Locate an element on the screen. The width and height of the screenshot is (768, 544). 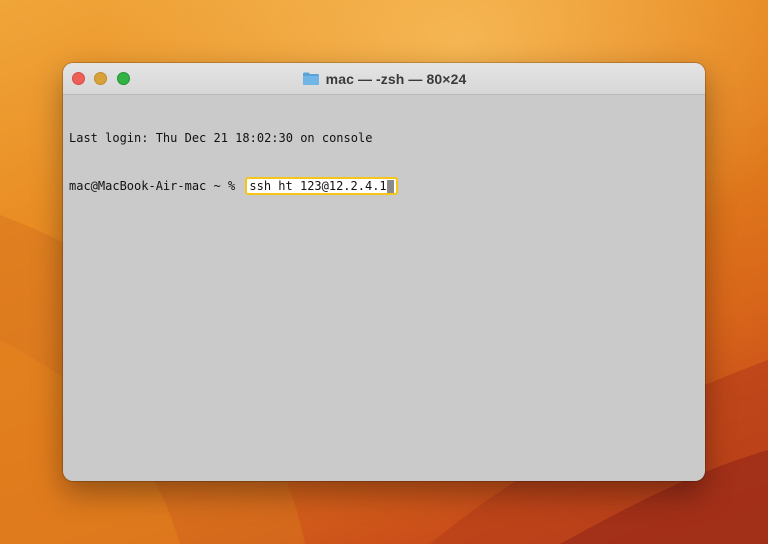
command-input-highlight: ssh ht 123@12.2.4.1 is located at coordinates (321, 186).